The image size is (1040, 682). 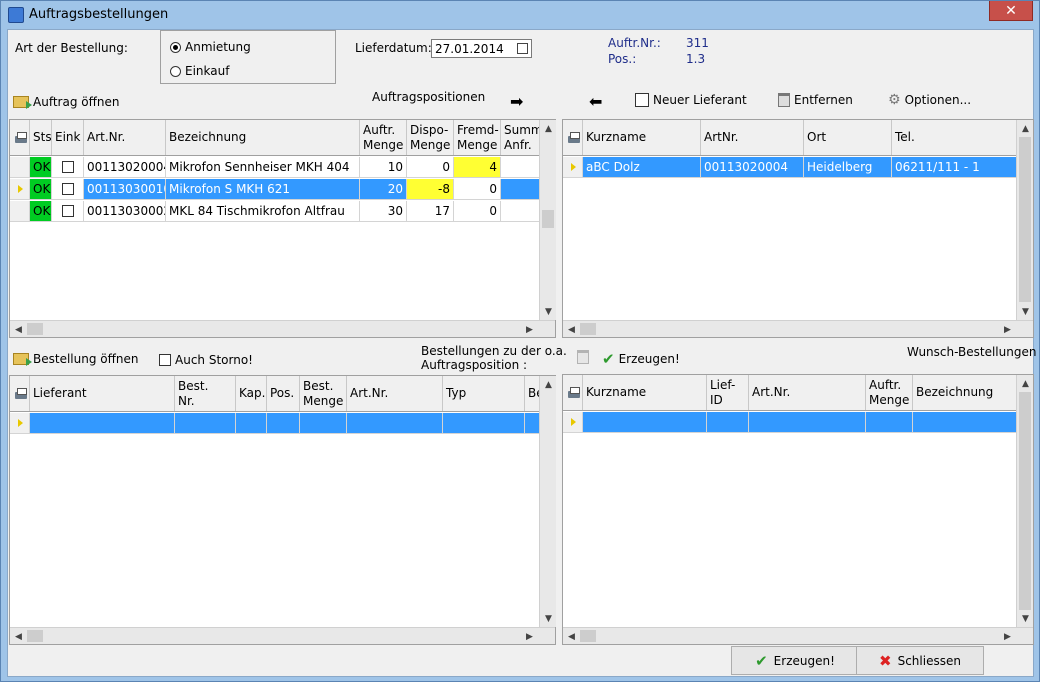 I want to click on erzeugen-button: ✔ Erzeugen!, so click(x=795, y=660).